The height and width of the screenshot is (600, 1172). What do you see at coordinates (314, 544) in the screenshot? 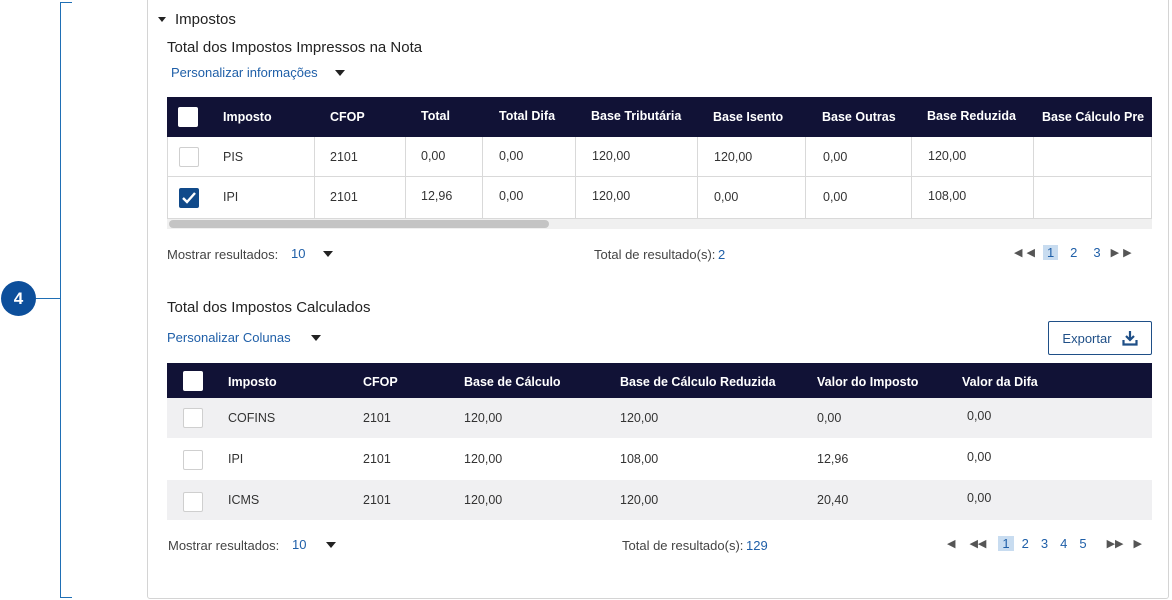
I see `calculated-page-size-select: 10` at bounding box center [314, 544].